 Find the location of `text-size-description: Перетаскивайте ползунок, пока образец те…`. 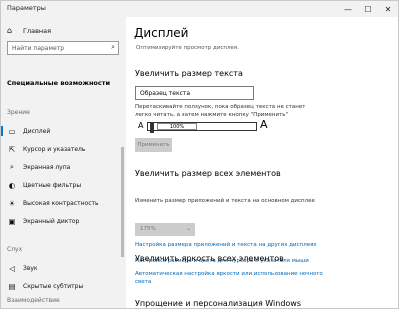

text-size-description: Перетаскивайте ползунок, пока образец те… is located at coordinates (220, 111).